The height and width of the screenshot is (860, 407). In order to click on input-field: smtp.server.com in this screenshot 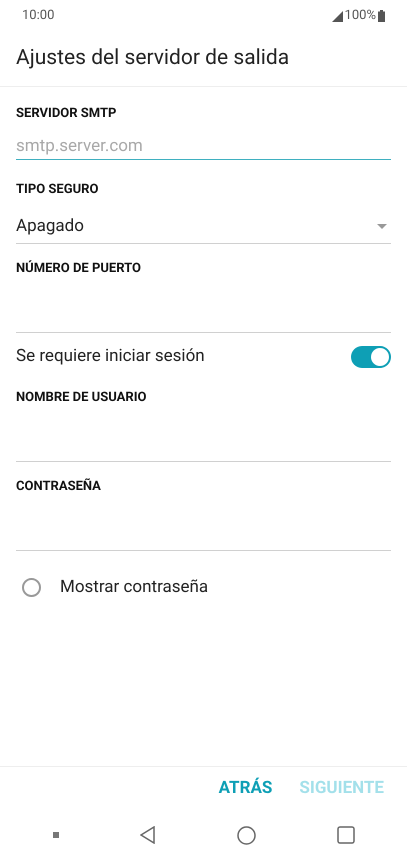, I will do `click(203, 146)`.